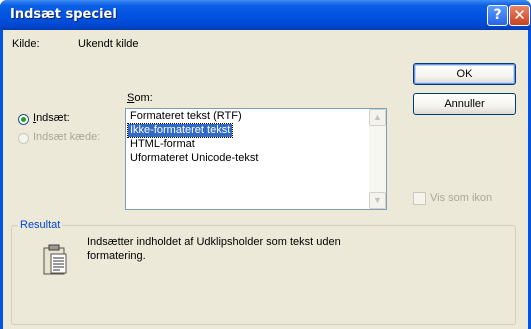 The width and height of the screenshot is (531, 329). I want to click on paste-radio-label: Indsæt:, so click(51, 118).